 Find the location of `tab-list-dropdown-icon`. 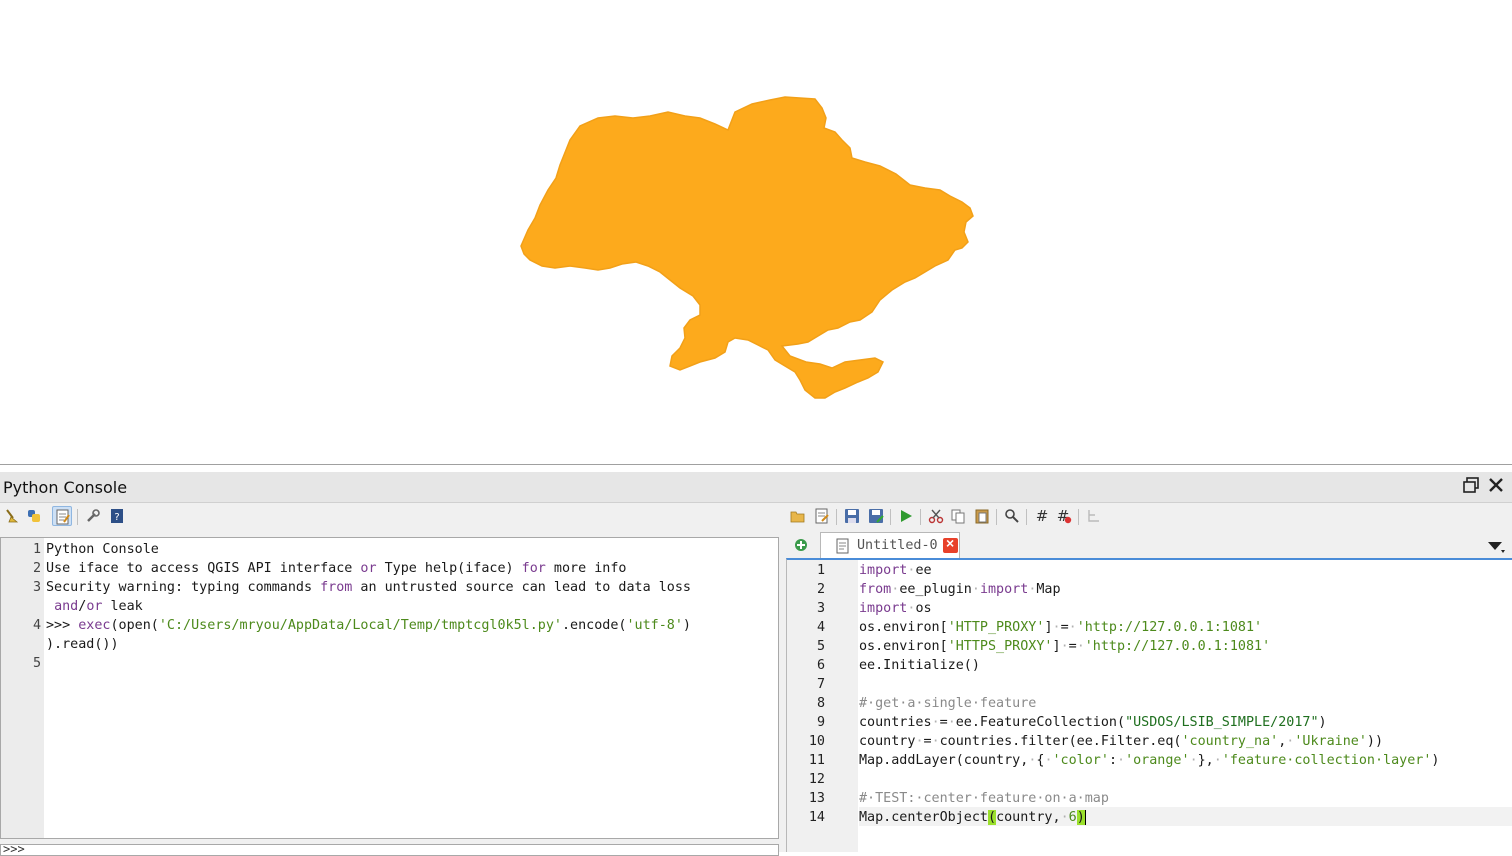

tab-list-dropdown-icon is located at coordinates (1496, 546).